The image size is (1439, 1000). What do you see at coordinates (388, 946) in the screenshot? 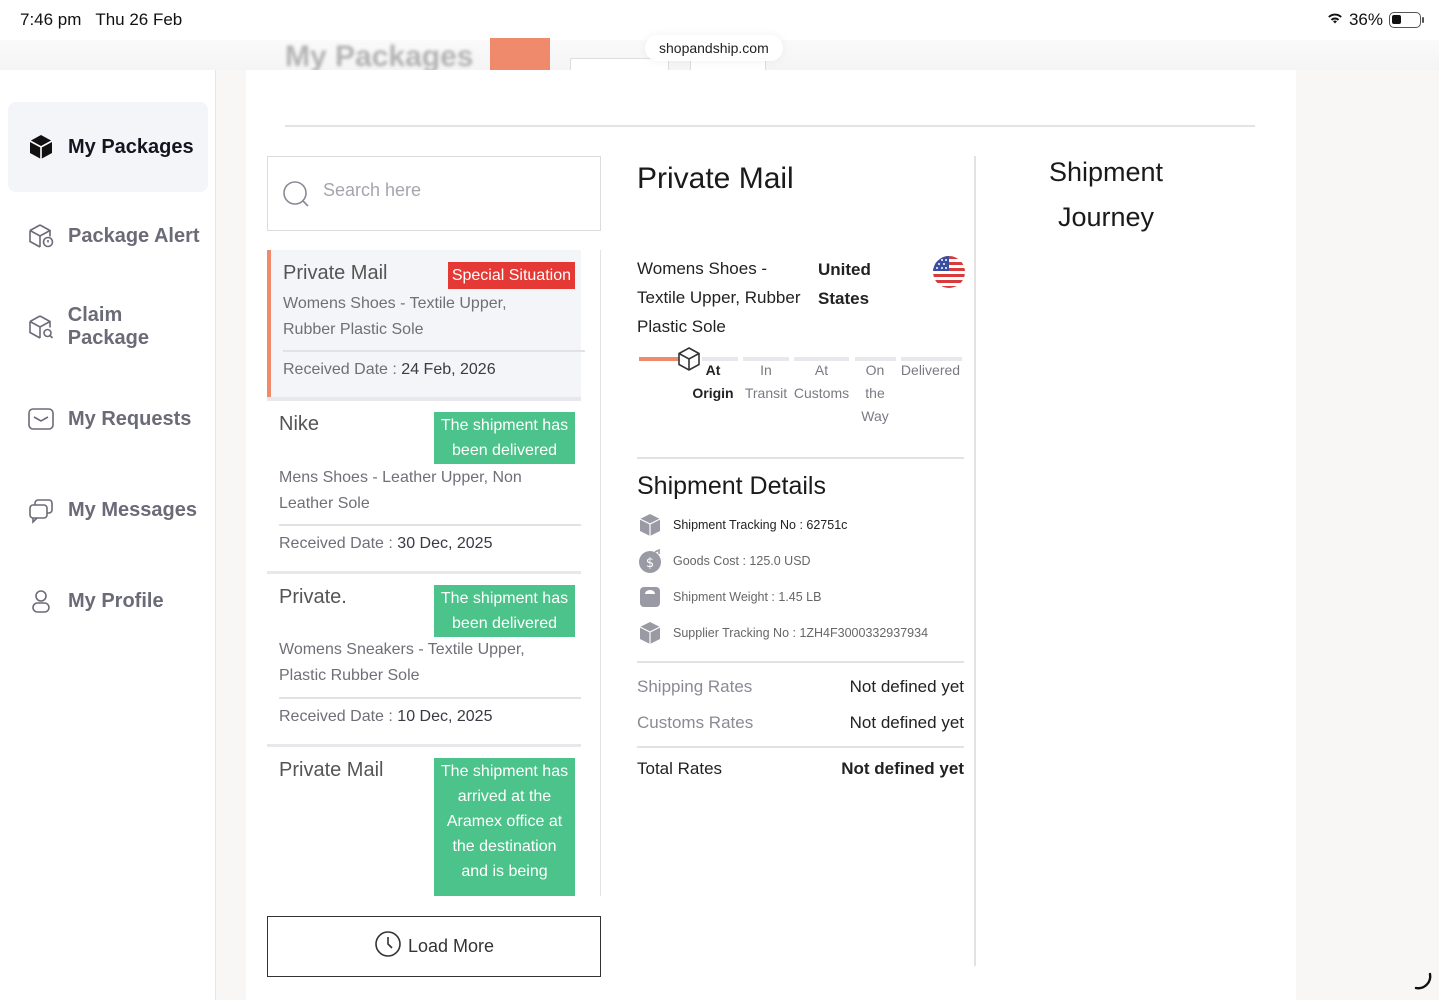
I see `clock-icon` at bounding box center [388, 946].